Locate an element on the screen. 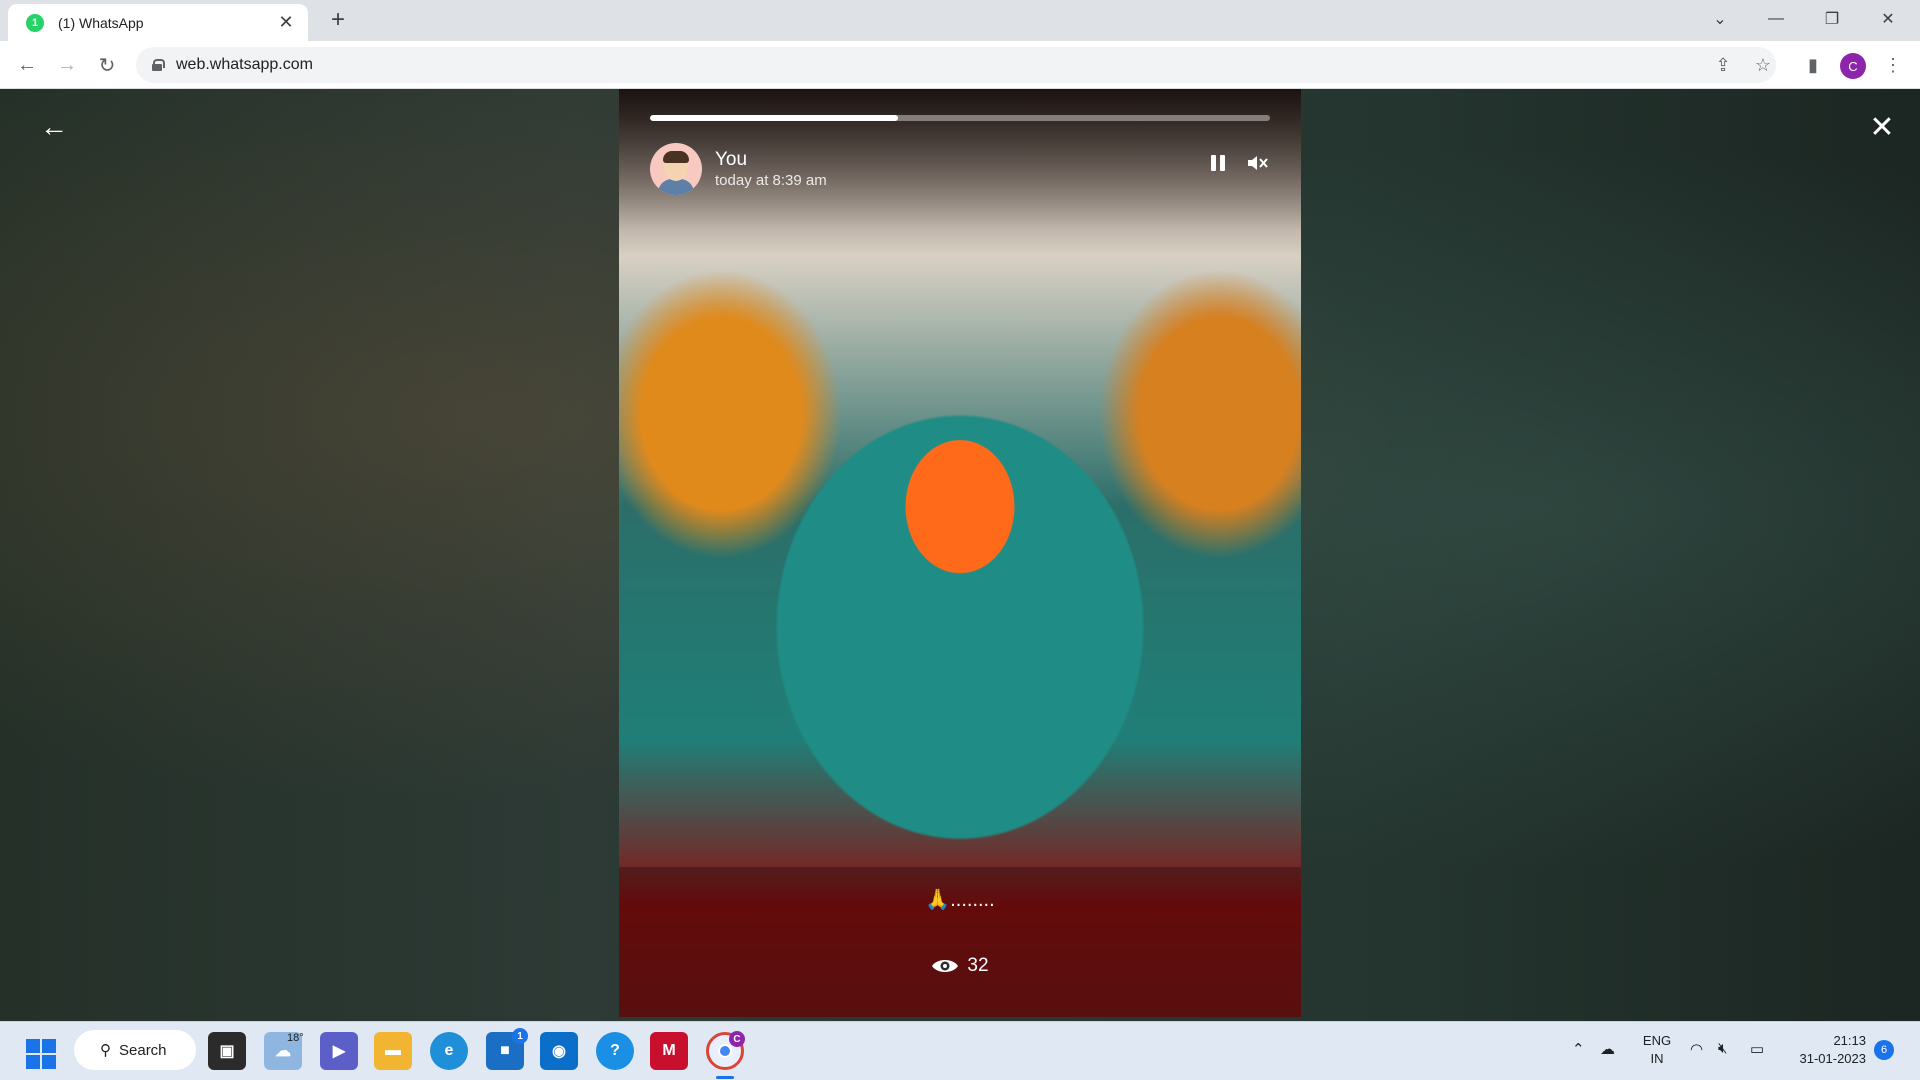  tab-close-icon: ✕ is located at coordinates (286, 22).